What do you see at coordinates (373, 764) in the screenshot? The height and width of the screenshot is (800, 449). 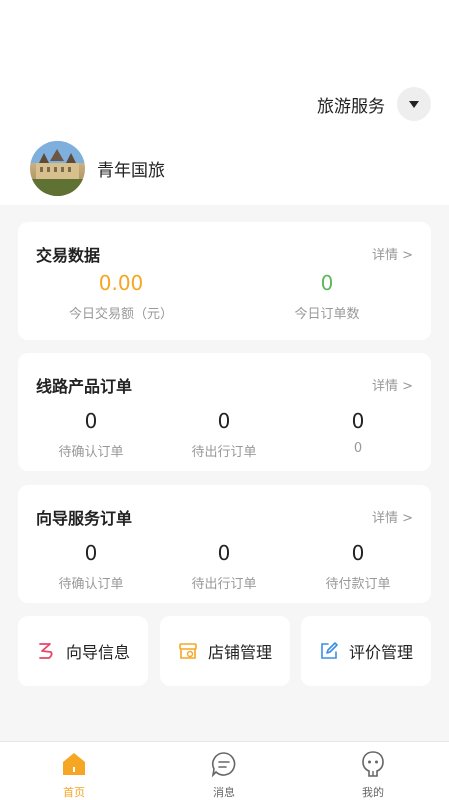 I see `profile-icon` at bounding box center [373, 764].